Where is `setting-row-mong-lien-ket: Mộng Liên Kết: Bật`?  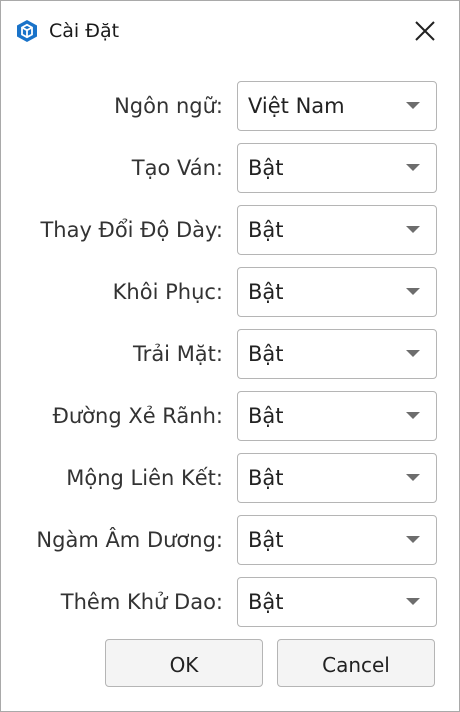 setting-row-mong-lien-ket: Mộng Liên Kết: Bật is located at coordinates (230, 478).